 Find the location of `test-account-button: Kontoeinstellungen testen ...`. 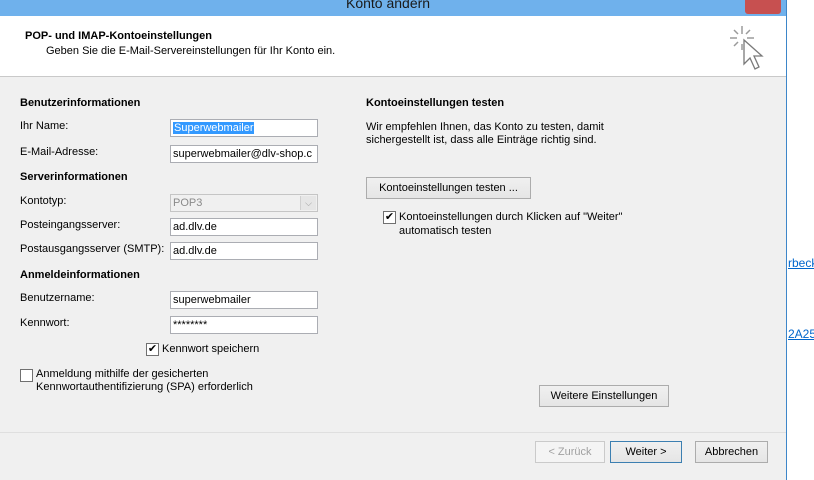

test-account-button: Kontoeinstellungen testen ... is located at coordinates (448, 188).